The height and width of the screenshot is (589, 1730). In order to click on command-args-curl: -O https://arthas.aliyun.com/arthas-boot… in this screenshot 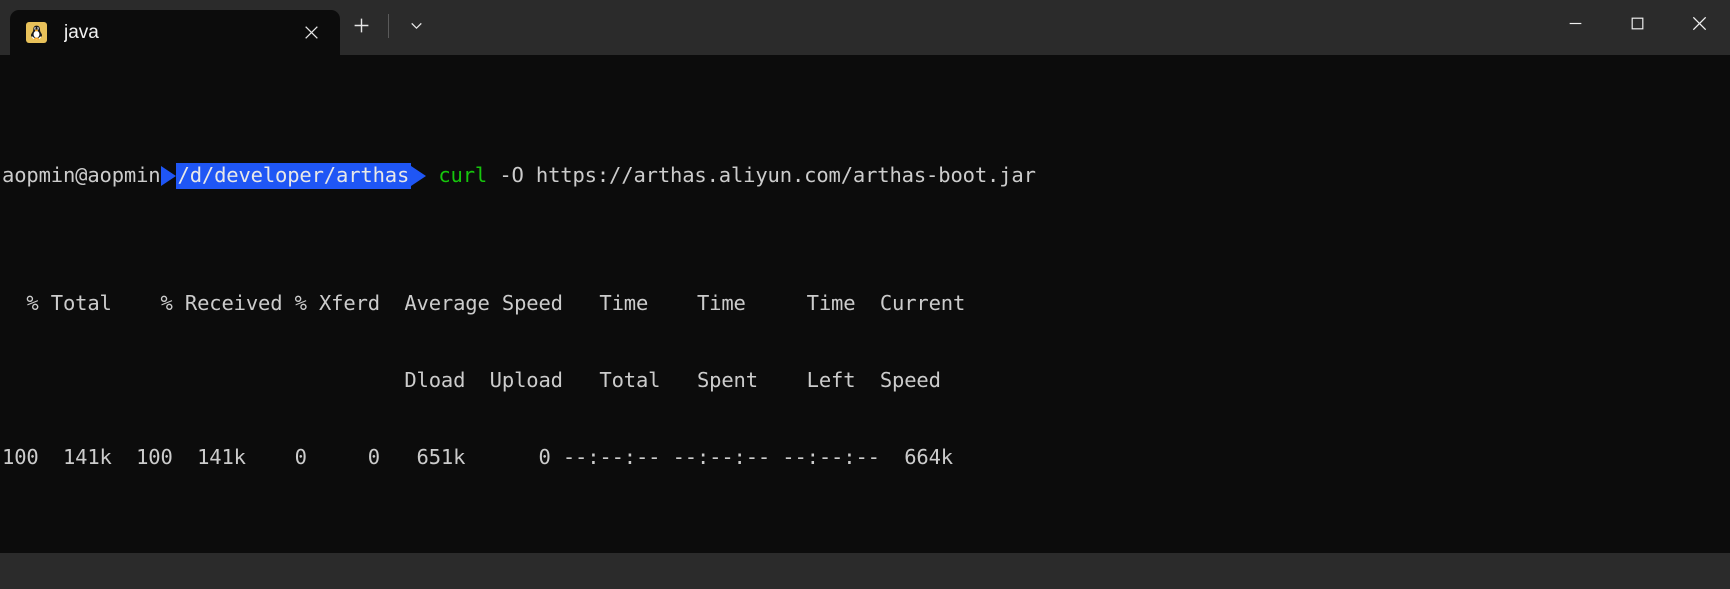, I will do `click(761, 175)`.